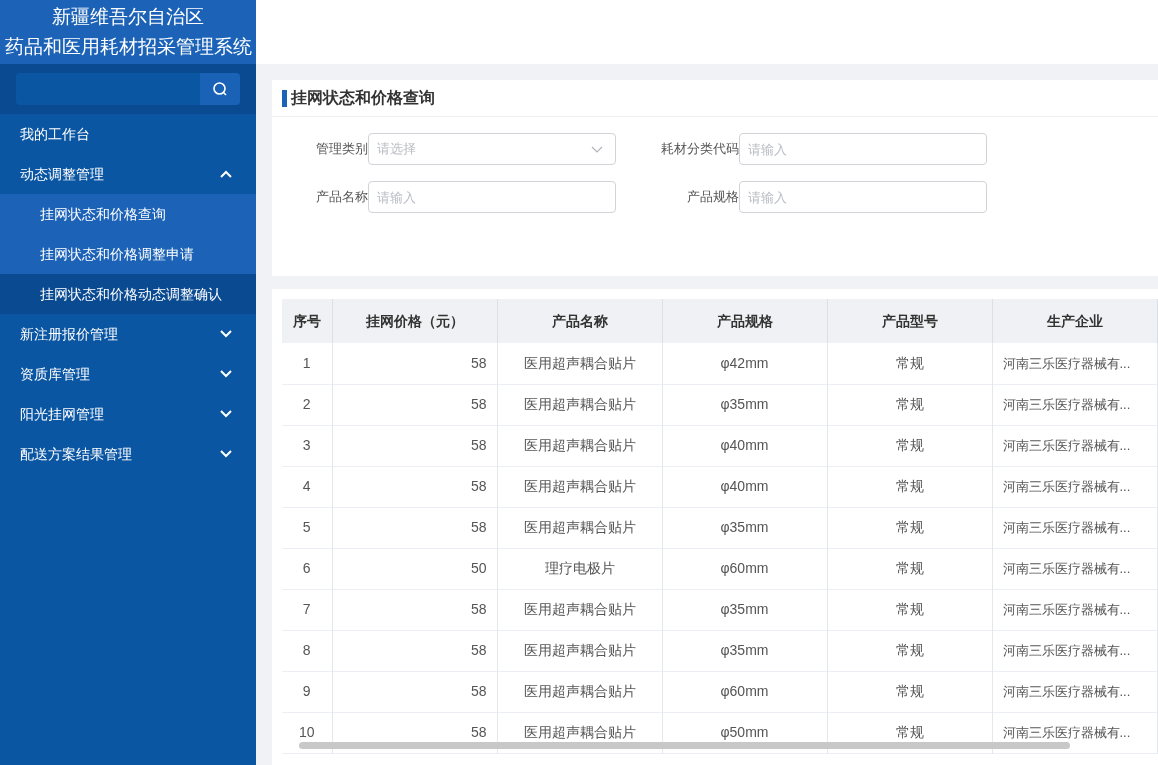 This screenshot has width=1158, height=765. I want to click on table-cell: 5, so click(307, 527).